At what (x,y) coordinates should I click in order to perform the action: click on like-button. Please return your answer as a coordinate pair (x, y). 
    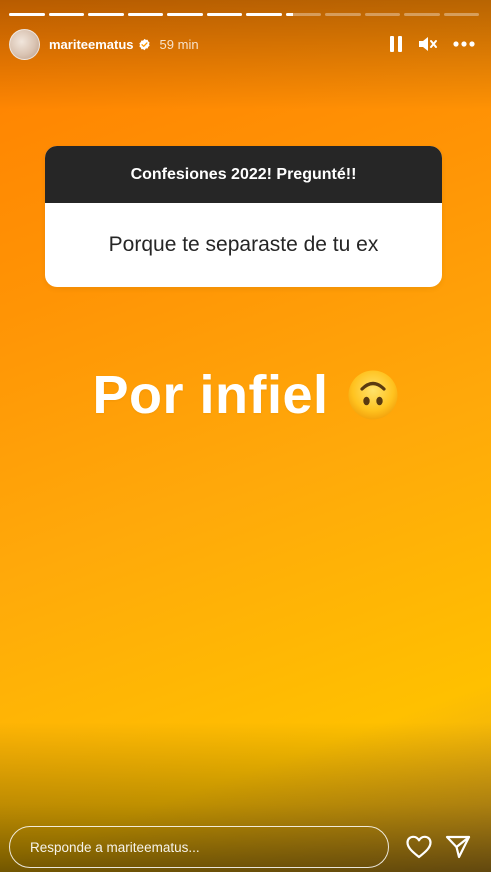
    Looking at the image, I should click on (419, 847).